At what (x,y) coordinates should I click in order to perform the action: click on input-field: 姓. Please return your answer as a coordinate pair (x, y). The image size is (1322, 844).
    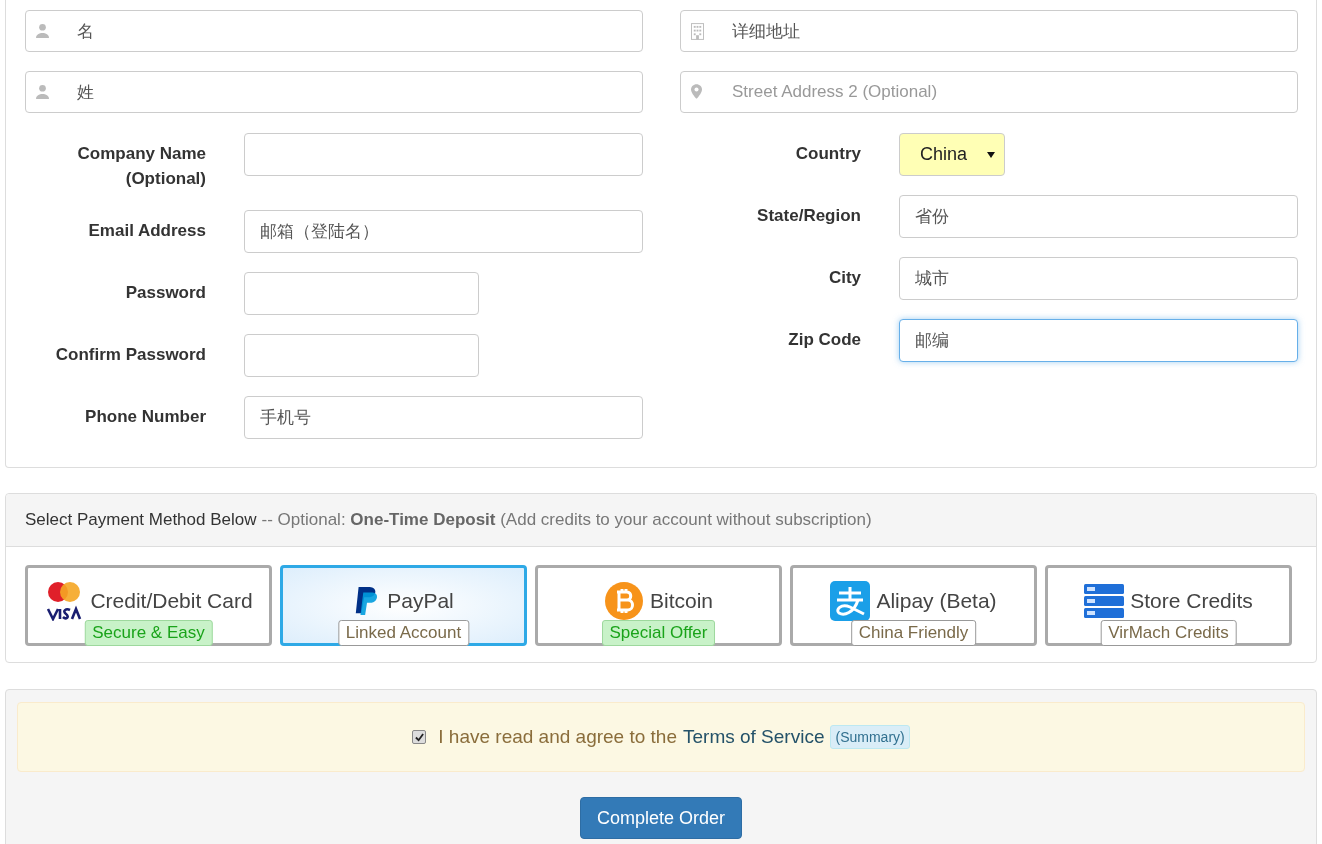
    Looking at the image, I should click on (334, 92).